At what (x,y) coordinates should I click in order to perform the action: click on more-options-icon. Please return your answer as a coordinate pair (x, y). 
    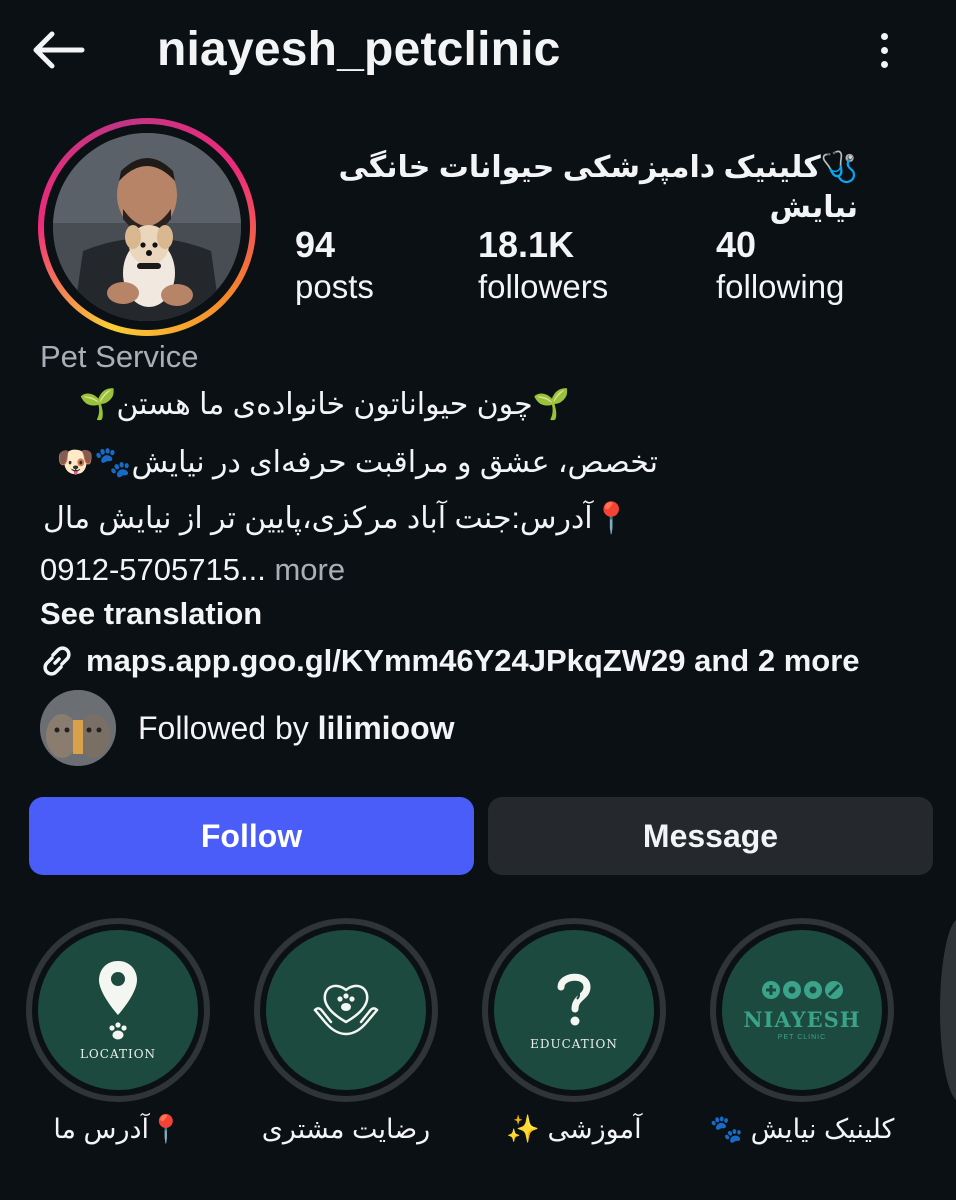
    Looking at the image, I should click on (884, 50).